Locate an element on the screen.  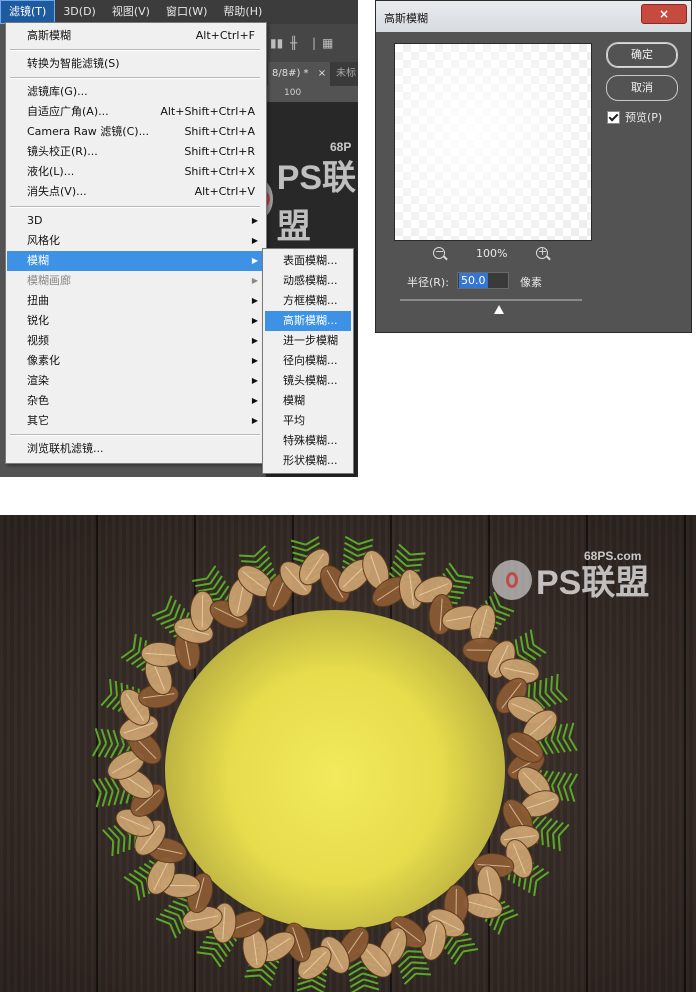
radius-input: 50.0 is located at coordinates (483, 280).